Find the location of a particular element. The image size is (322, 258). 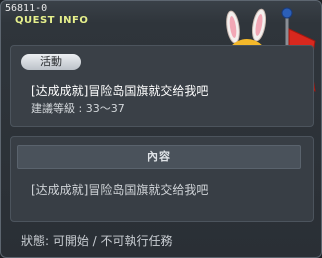

activity-tag: 活動 is located at coordinates (51, 62).